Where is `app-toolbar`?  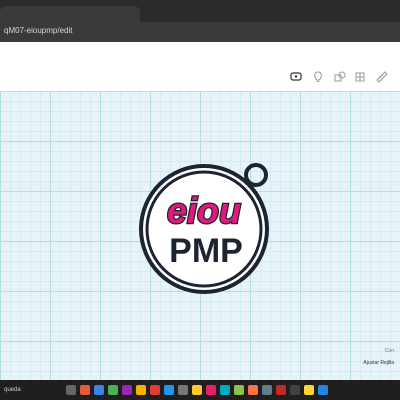 app-toolbar is located at coordinates (200, 78).